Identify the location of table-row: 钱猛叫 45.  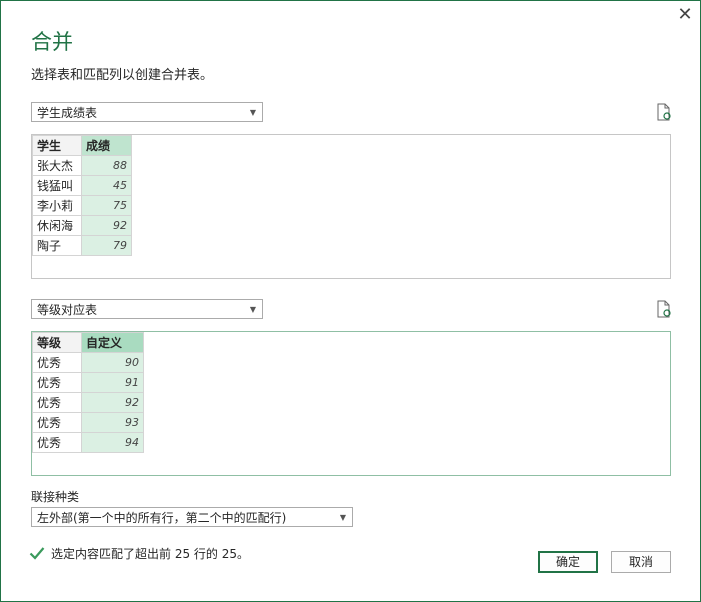
(82, 185).